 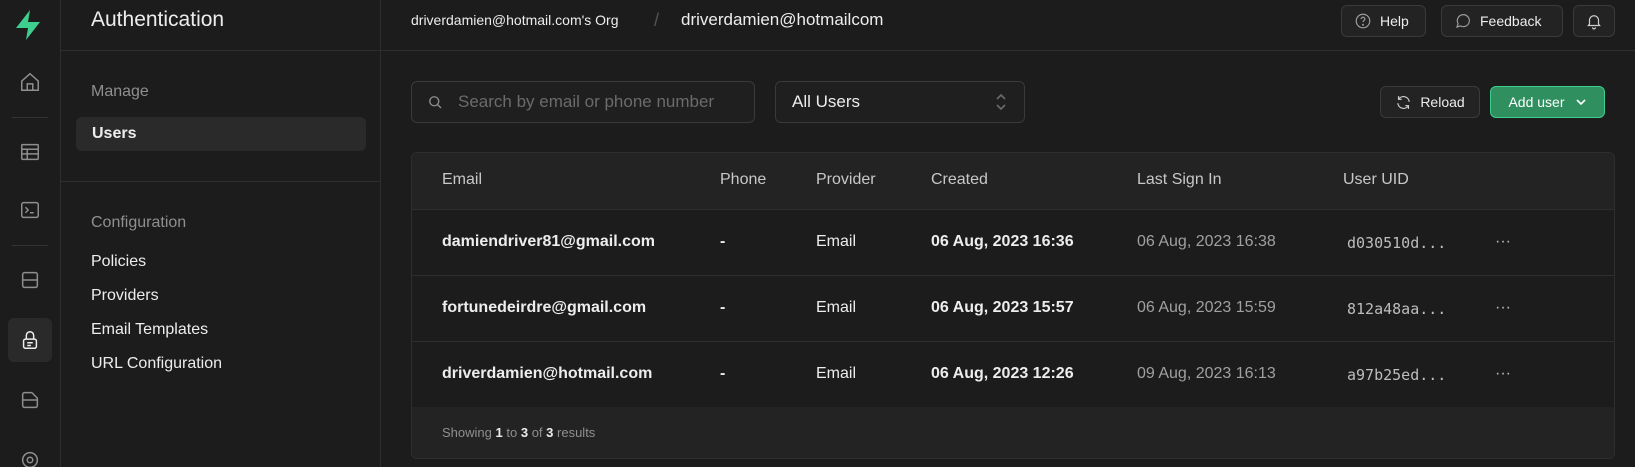 What do you see at coordinates (1002, 241) in the screenshot?
I see `user-created: 06 Aug, 2023 16:36` at bounding box center [1002, 241].